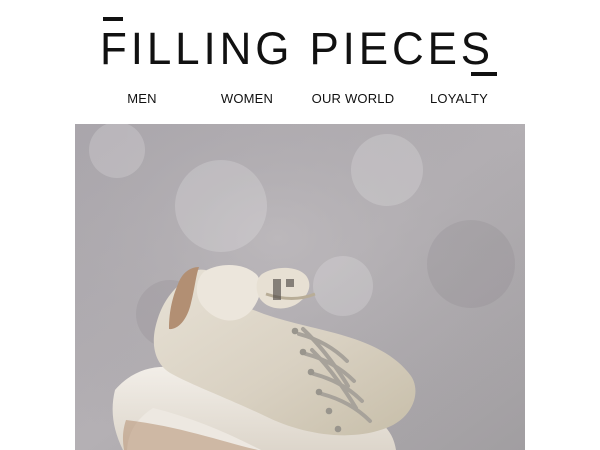  I want to click on brand-logo-wordmark: FILLING PIECES, so click(298, 46).